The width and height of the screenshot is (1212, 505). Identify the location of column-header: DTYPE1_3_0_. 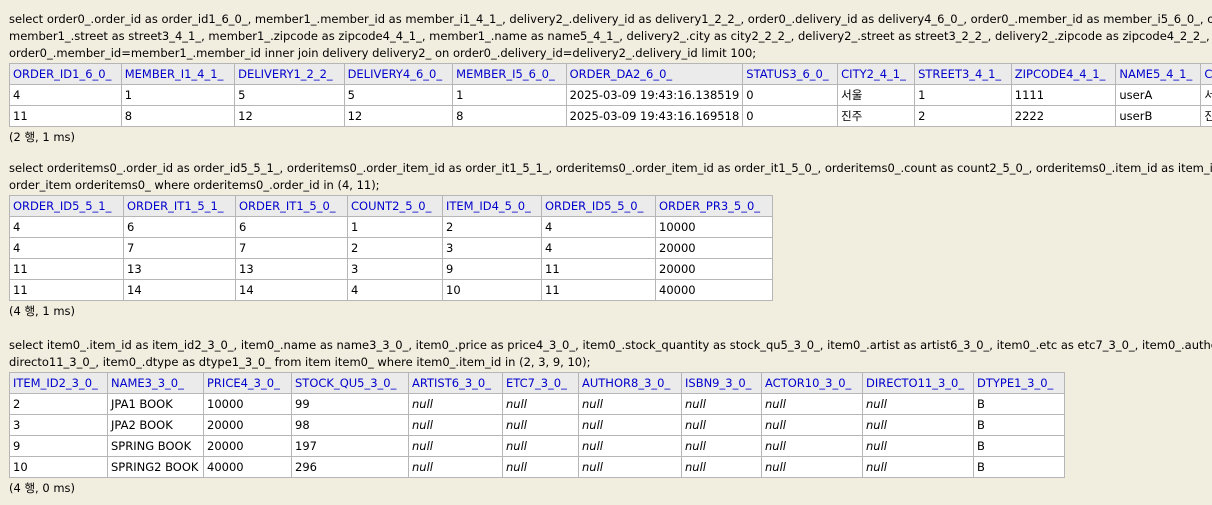
(1019, 383).